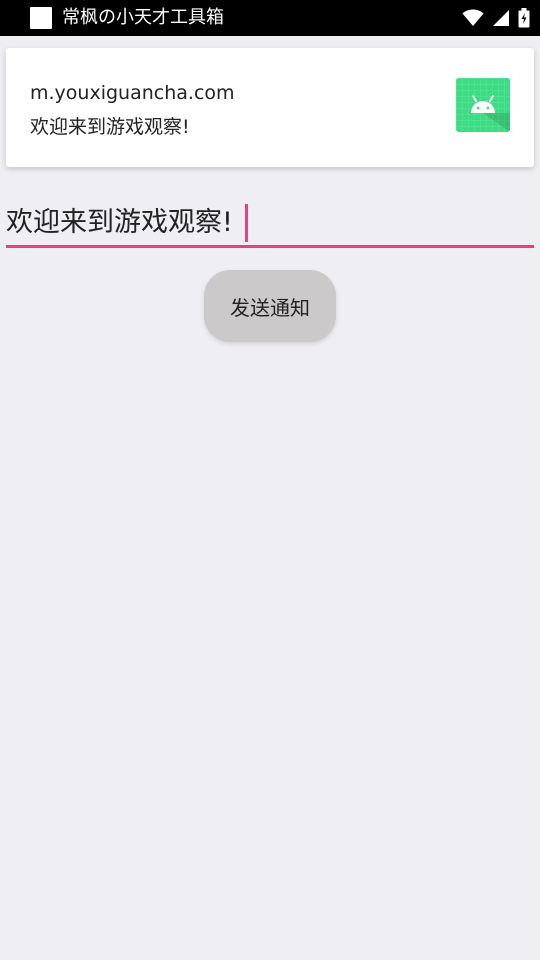 Image resolution: width=540 pixels, height=960 pixels. Describe the element at coordinates (246, 222) in the screenshot. I see `text-caret` at that location.